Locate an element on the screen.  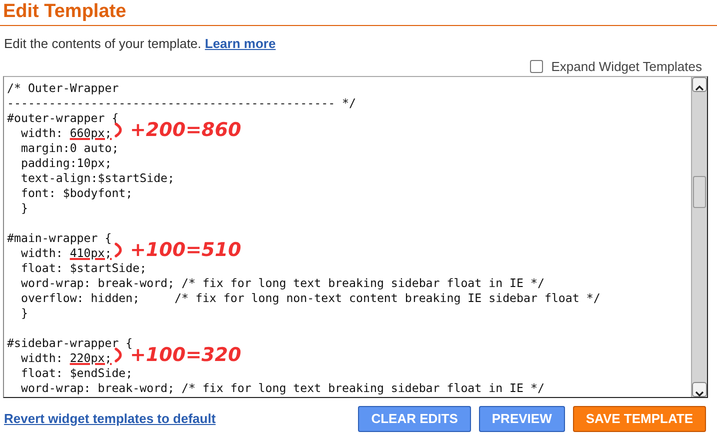
action-button: PREVIEW is located at coordinates (521, 419).